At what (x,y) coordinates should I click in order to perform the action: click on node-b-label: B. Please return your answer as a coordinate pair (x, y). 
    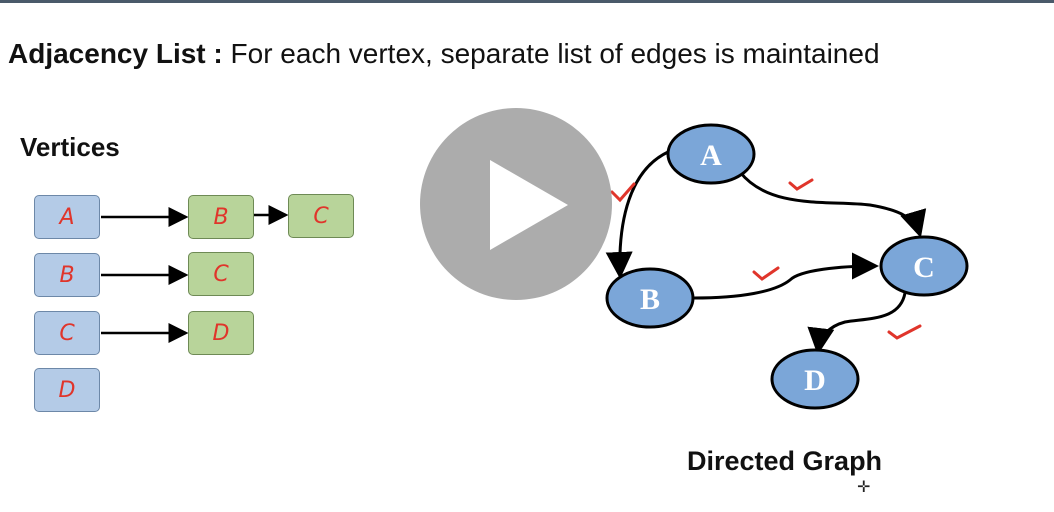
    Looking at the image, I should click on (650, 299).